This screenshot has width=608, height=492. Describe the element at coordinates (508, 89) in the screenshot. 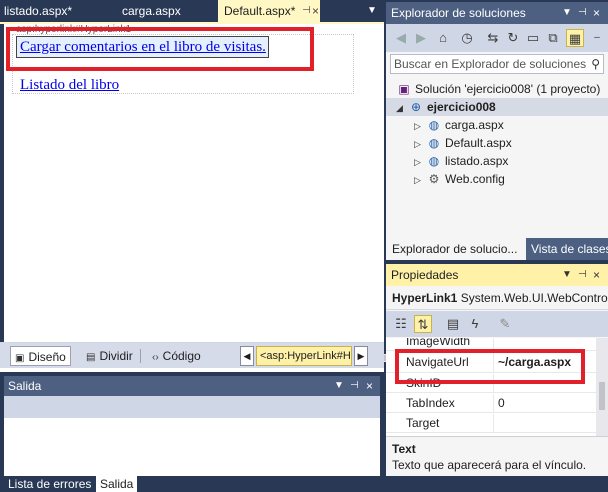

I see `solution-label: Solución 'ejercicio008' (1 proyecto)` at that location.